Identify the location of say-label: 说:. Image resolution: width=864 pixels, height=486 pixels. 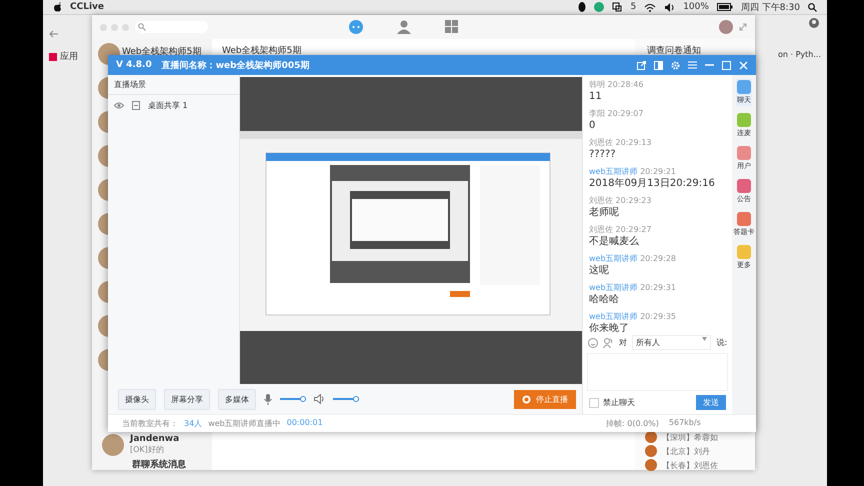
(722, 342).